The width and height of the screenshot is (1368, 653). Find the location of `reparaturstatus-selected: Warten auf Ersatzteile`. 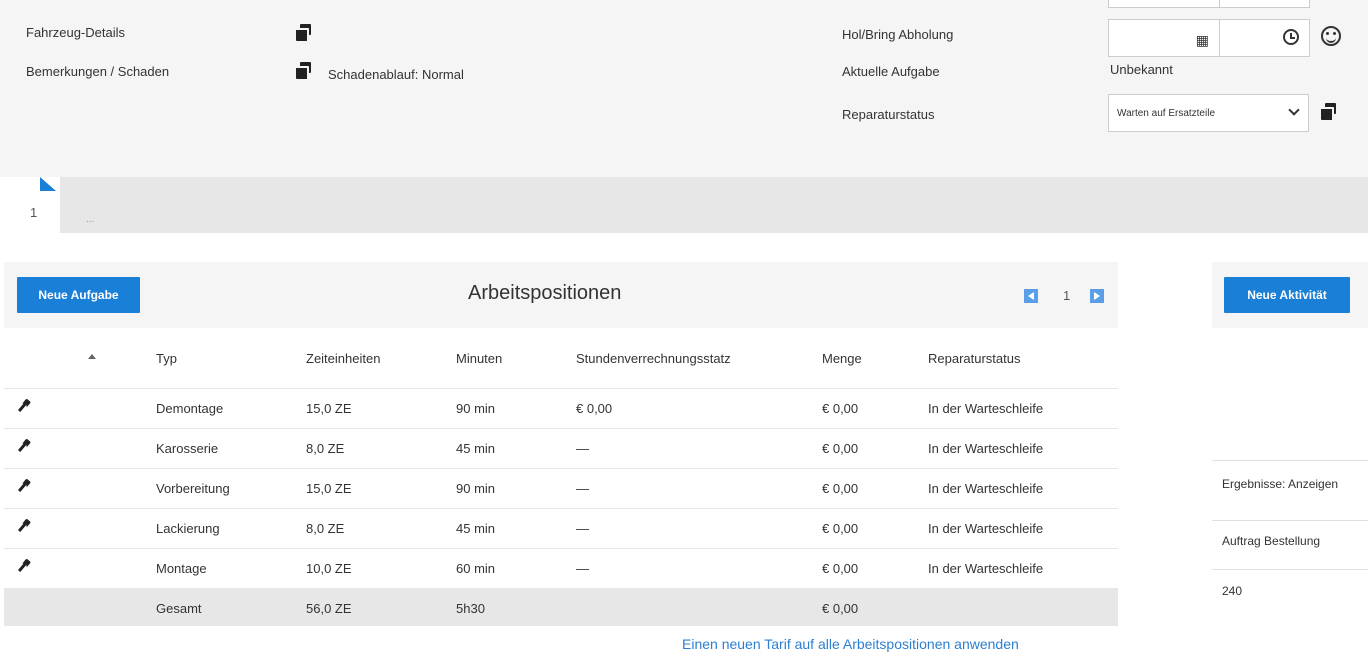

reparaturstatus-selected: Warten auf Ersatzteile is located at coordinates (1166, 113).